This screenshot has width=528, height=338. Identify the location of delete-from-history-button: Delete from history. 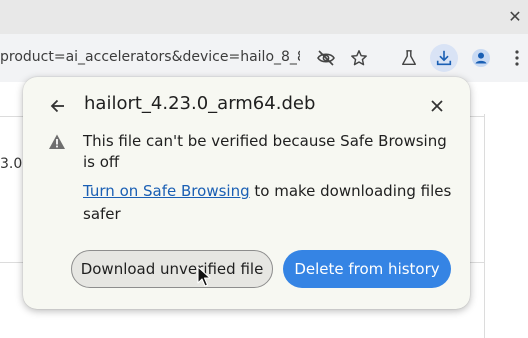
(367, 269).